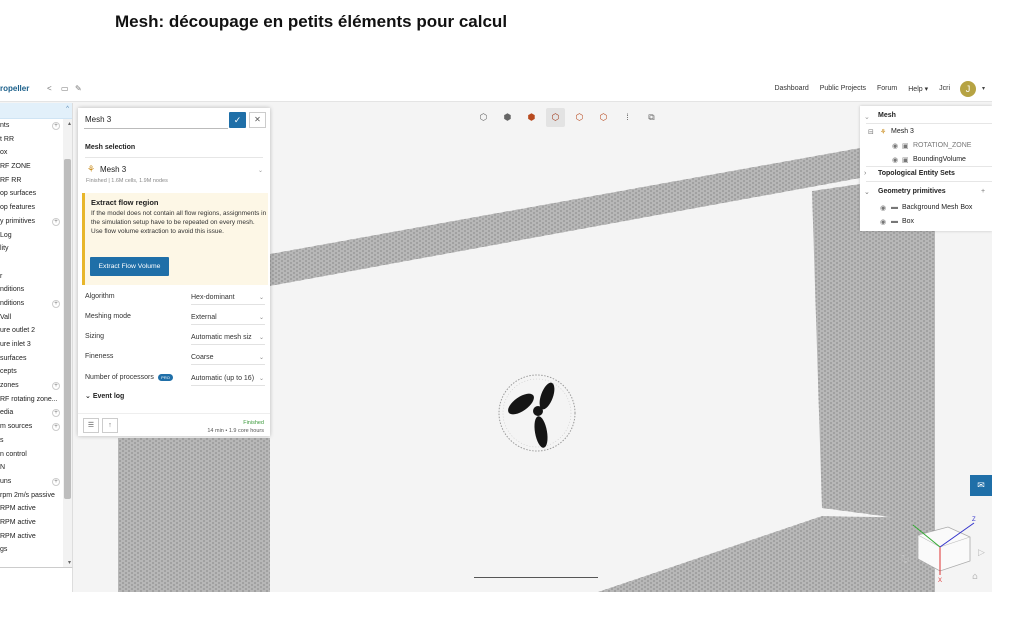  Describe the element at coordinates (36, 372) in the screenshot. I see `tree-item: cepts` at that location.